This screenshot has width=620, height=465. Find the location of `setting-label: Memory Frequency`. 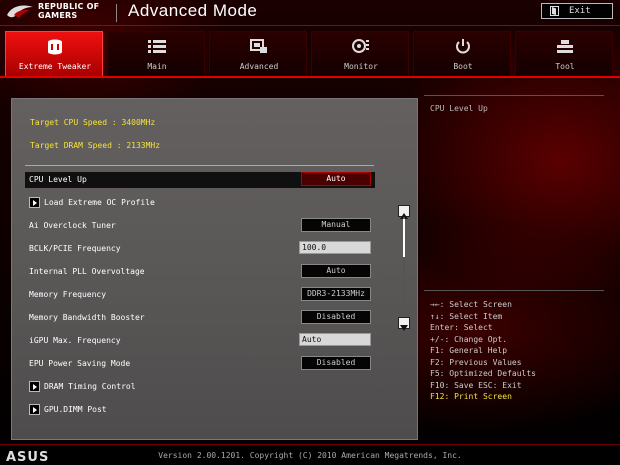

setting-label: Memory Frequency is located at coordinates (68, 294).